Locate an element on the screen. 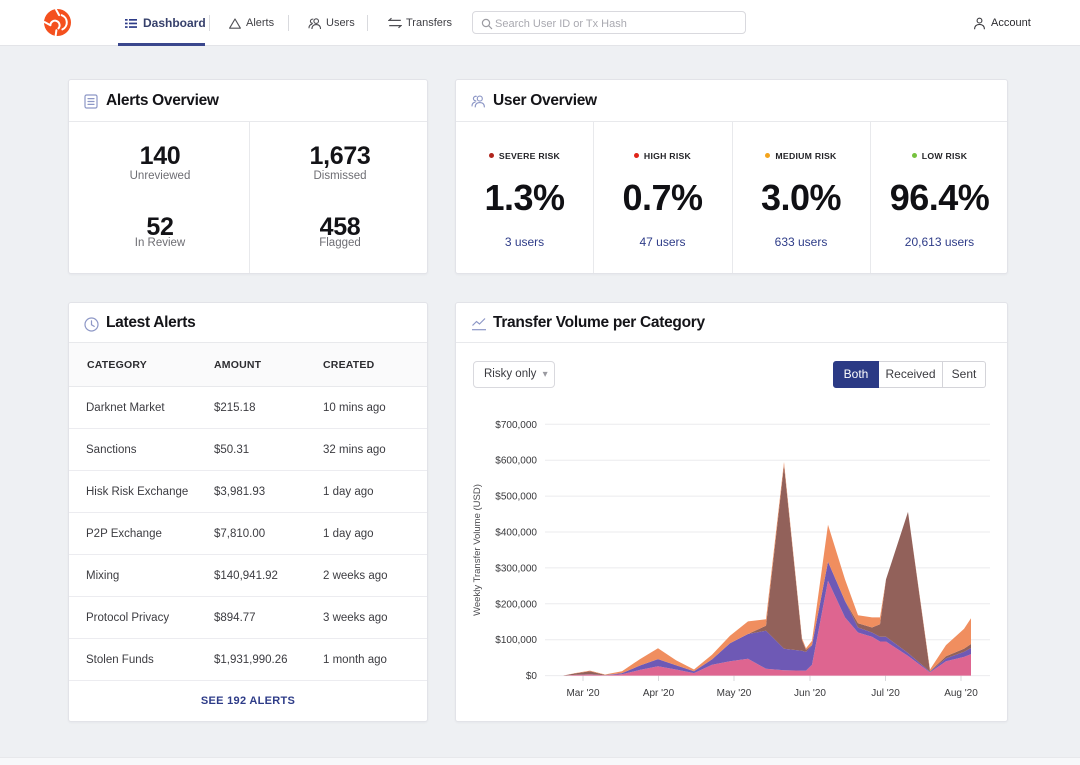 This screenshot has width=1080, height=765. svg-text: $0 is located at coordinates (532, 676).